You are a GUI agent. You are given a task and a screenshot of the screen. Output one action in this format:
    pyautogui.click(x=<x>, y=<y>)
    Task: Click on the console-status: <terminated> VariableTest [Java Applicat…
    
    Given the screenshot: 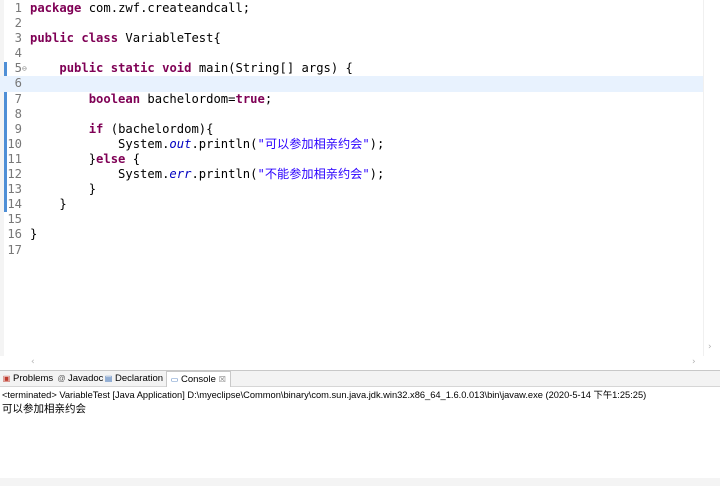 What is the action you would take?
    pyautogui.click(x=324, y=395)
    